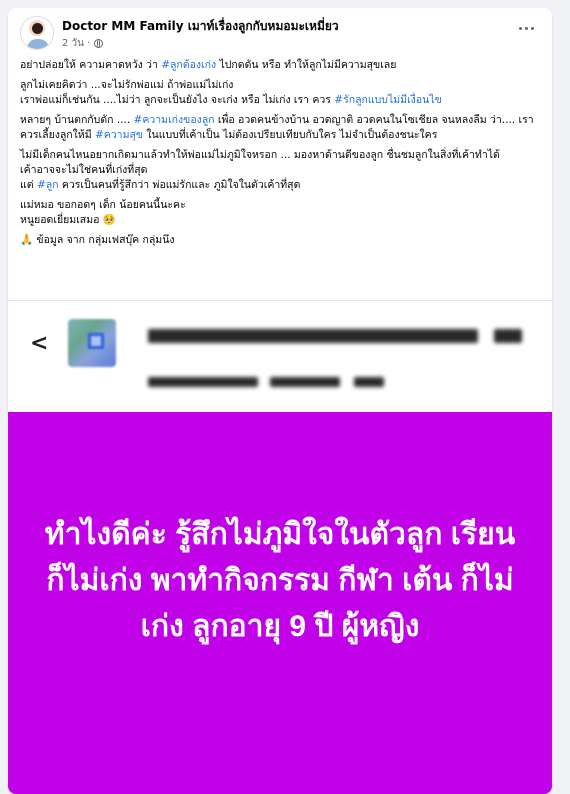 This screenshot has width=570, height=794. What do you see at coordinates (99, 43) in the screenshot?
I see `globe-icon` at bounding box center [99, 43].